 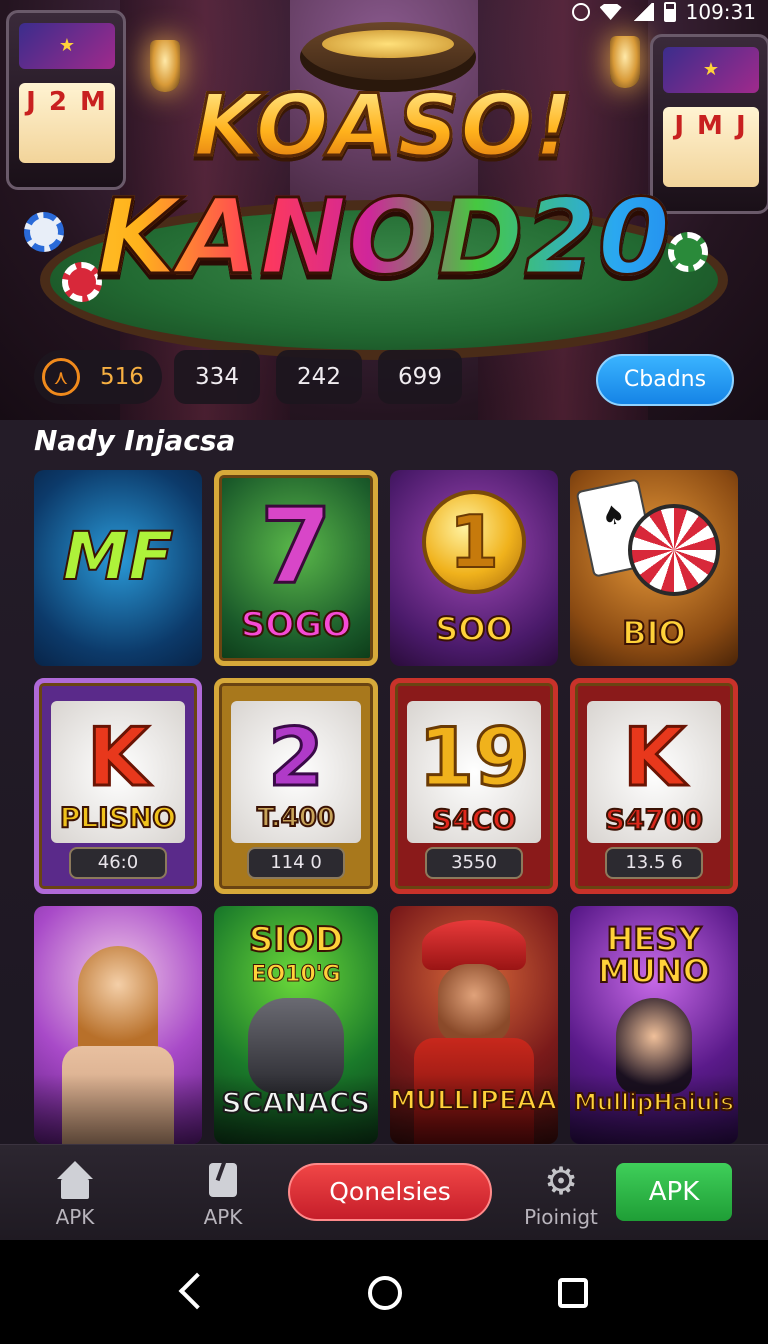 What do you see at coordinates (474, 945) in the screenshot?
I see `hat-art` at bounding box center [474, 945].